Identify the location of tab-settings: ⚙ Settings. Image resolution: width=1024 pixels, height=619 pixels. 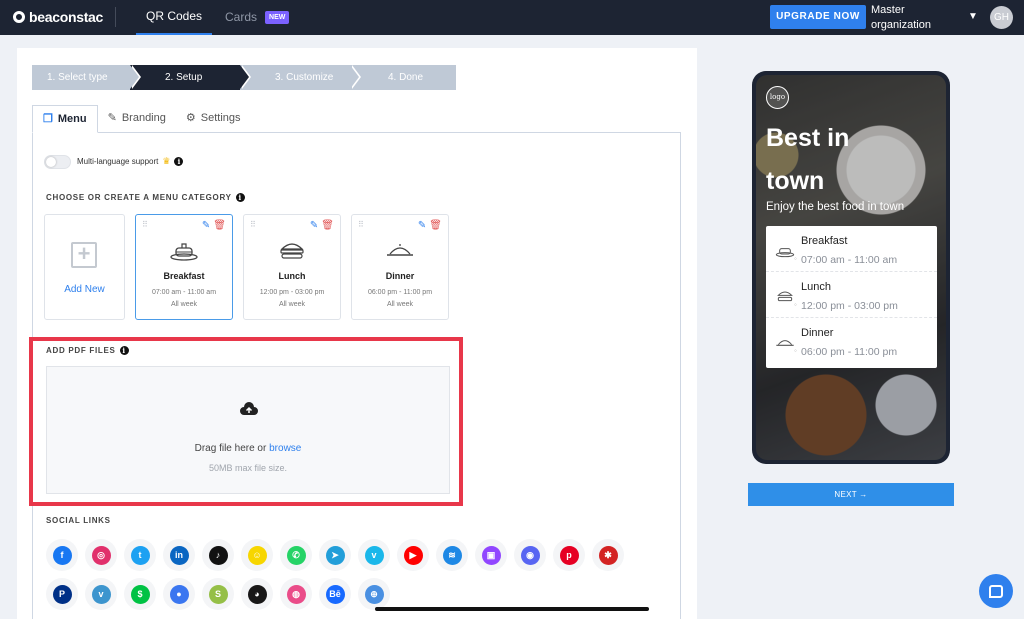
(213, 118).